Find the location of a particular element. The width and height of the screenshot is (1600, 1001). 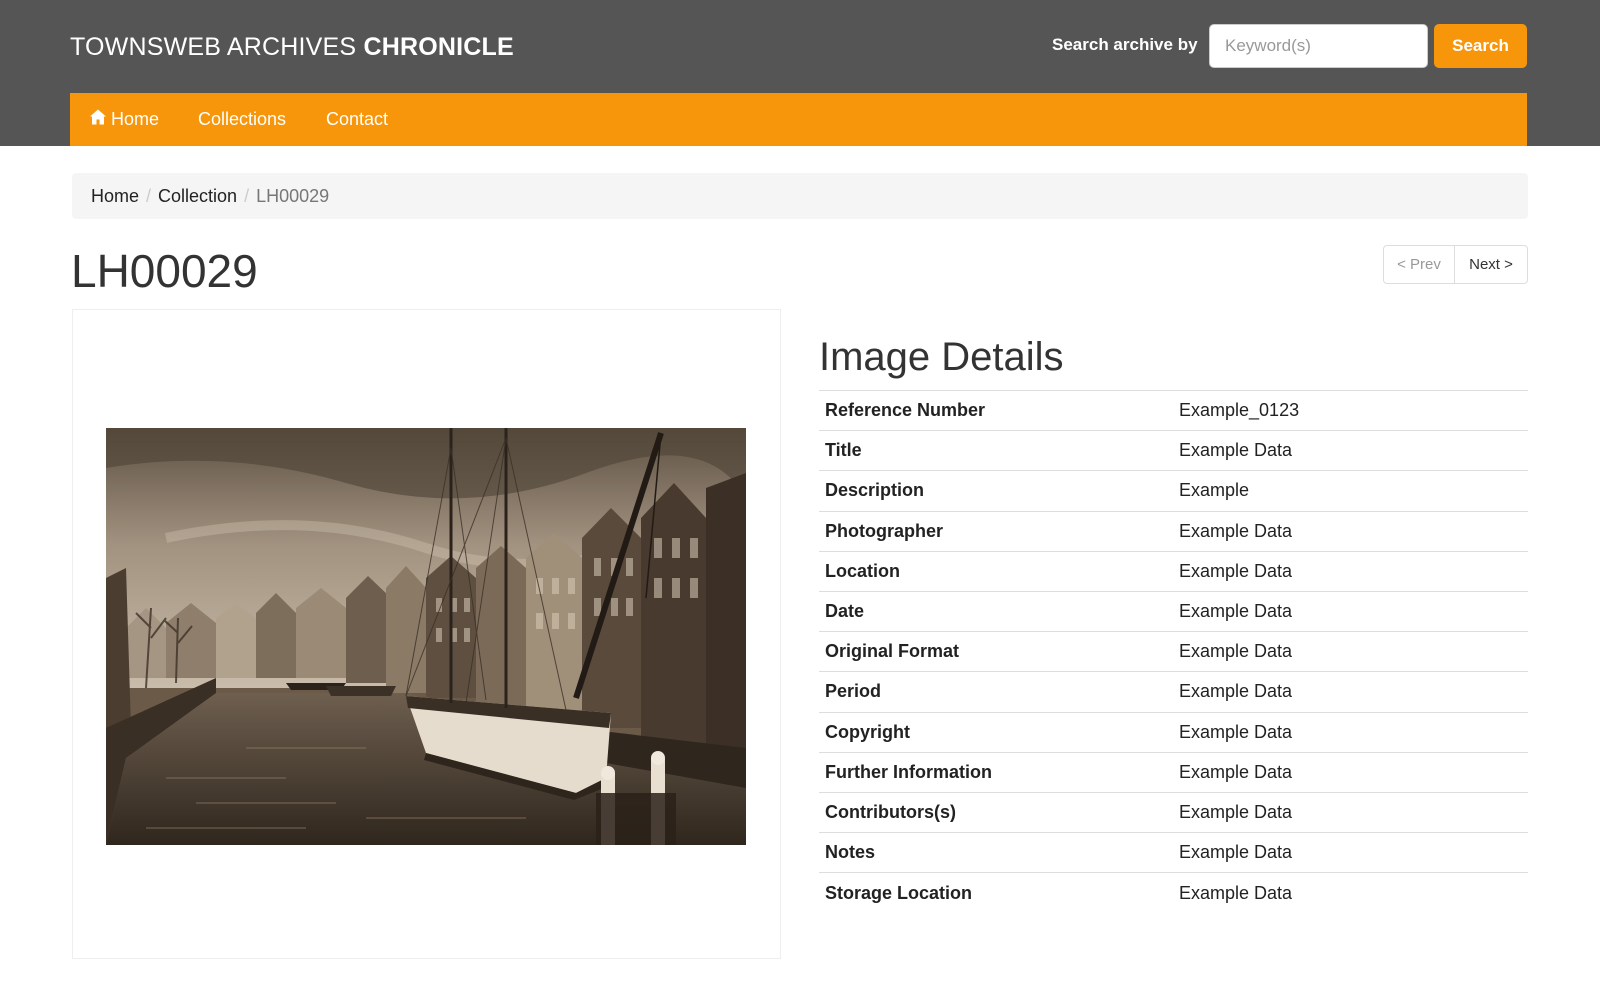

pager: < Prev Next > is located at coordinates (1455, 264).